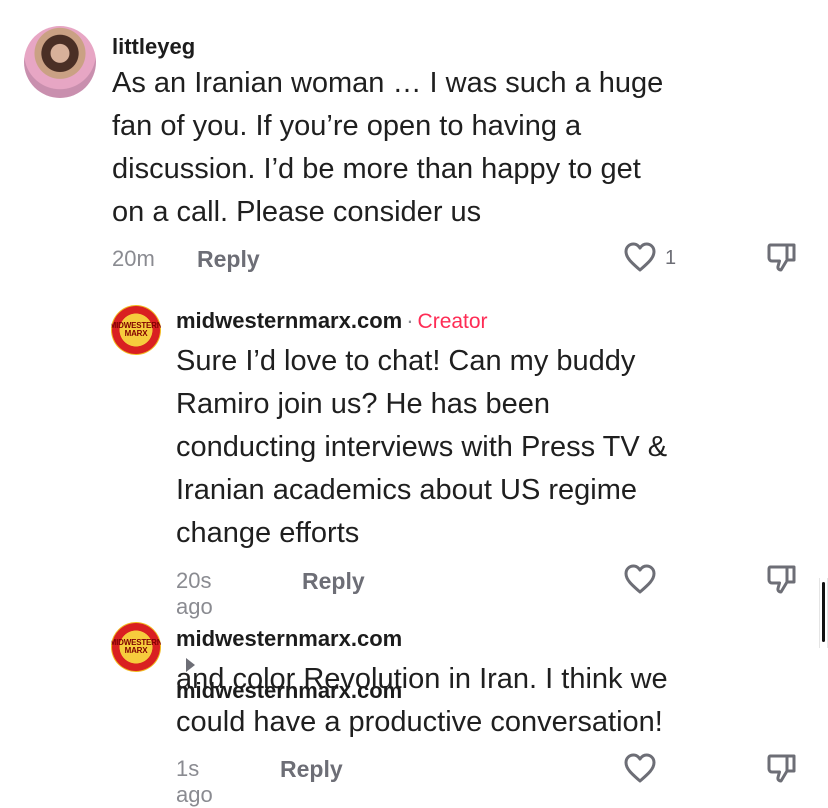 The width and height of the screenshot is (828, 808). Describe the element at coordinates (153, 47) in the screenshot. I see `comment-username: littleyeg` at that location.